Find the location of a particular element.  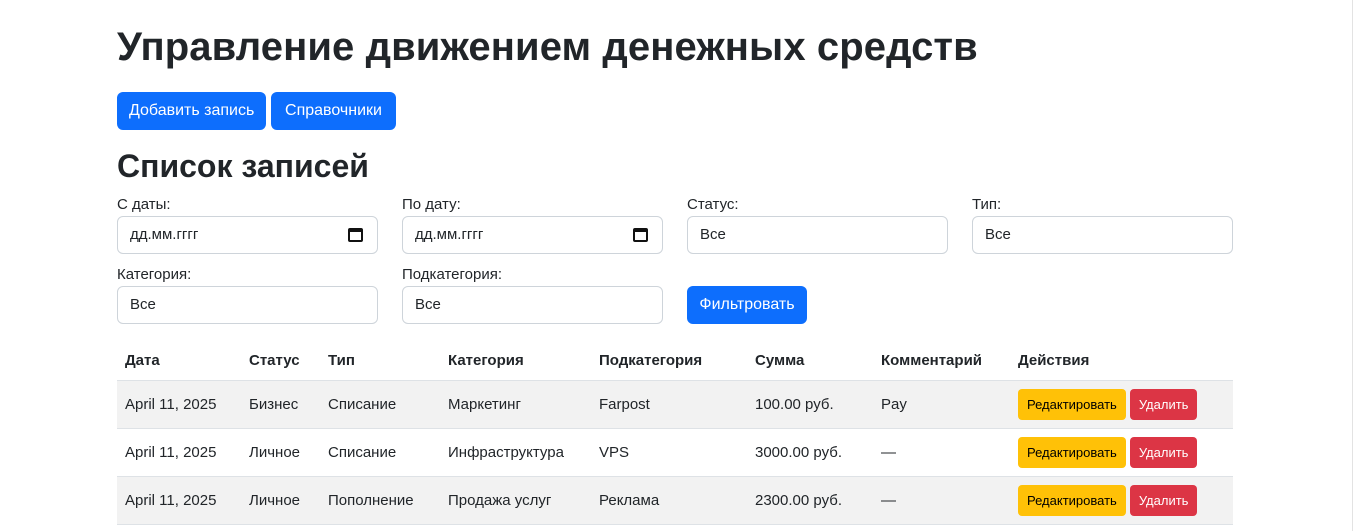

cell-type: Пополнение is located at coordinates (380, 500).